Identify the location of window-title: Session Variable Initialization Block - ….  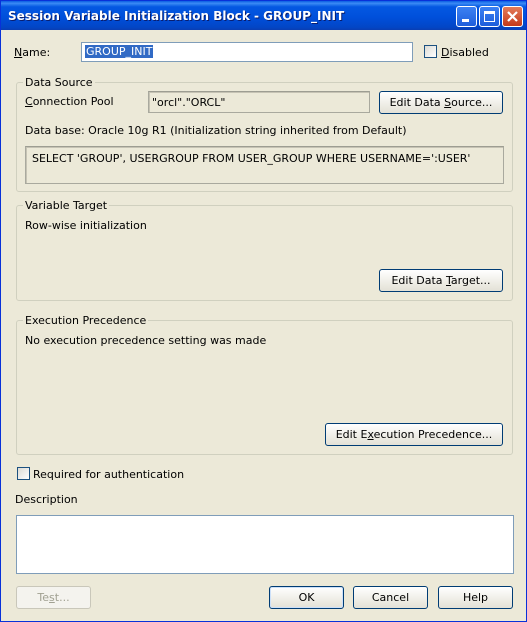
(176, 16).